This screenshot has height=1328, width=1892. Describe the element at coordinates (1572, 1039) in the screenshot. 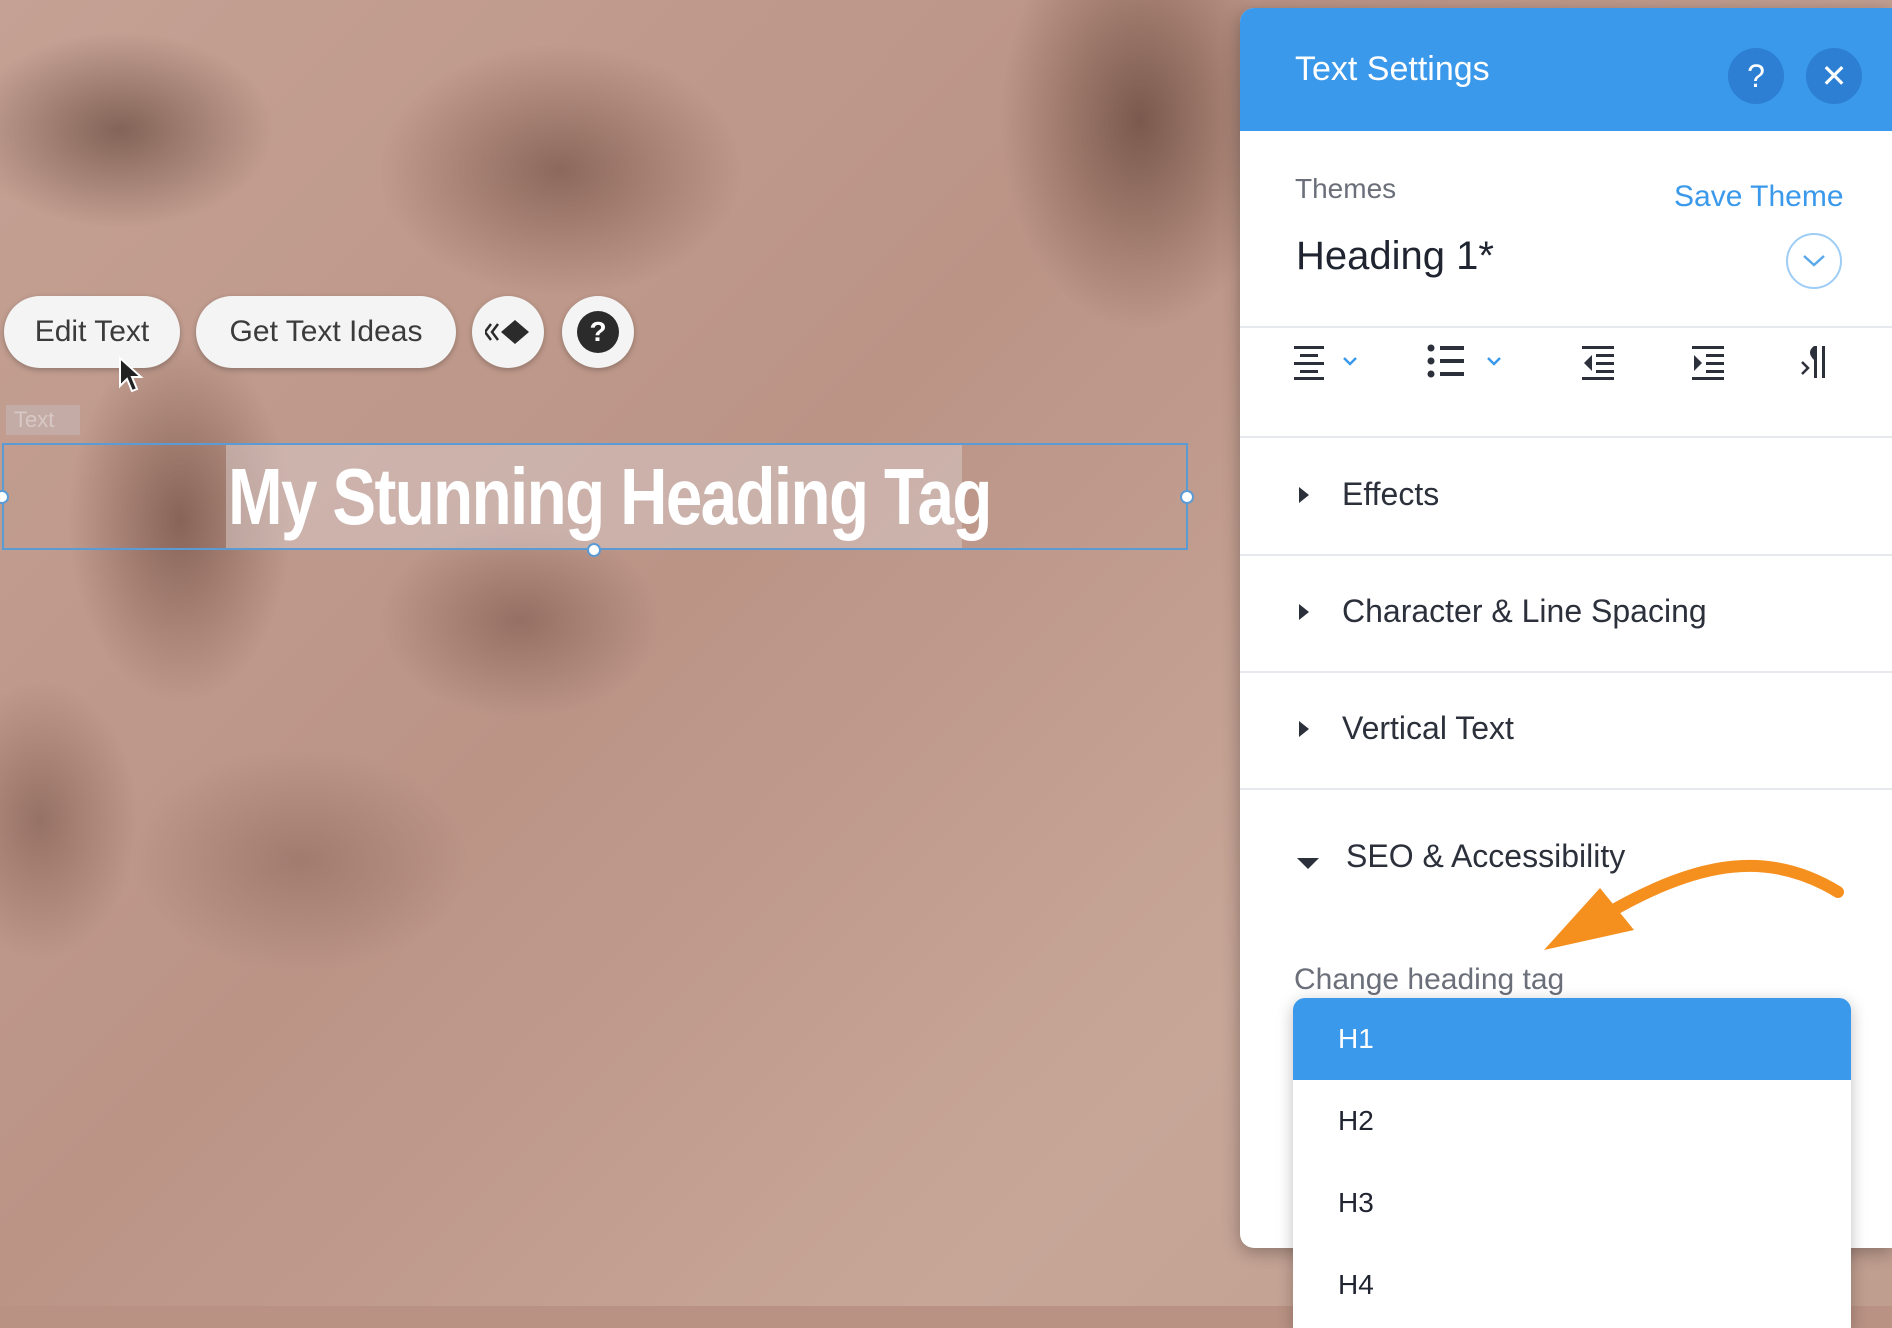

I see `heading-tag-option-h1: H1` at that location.